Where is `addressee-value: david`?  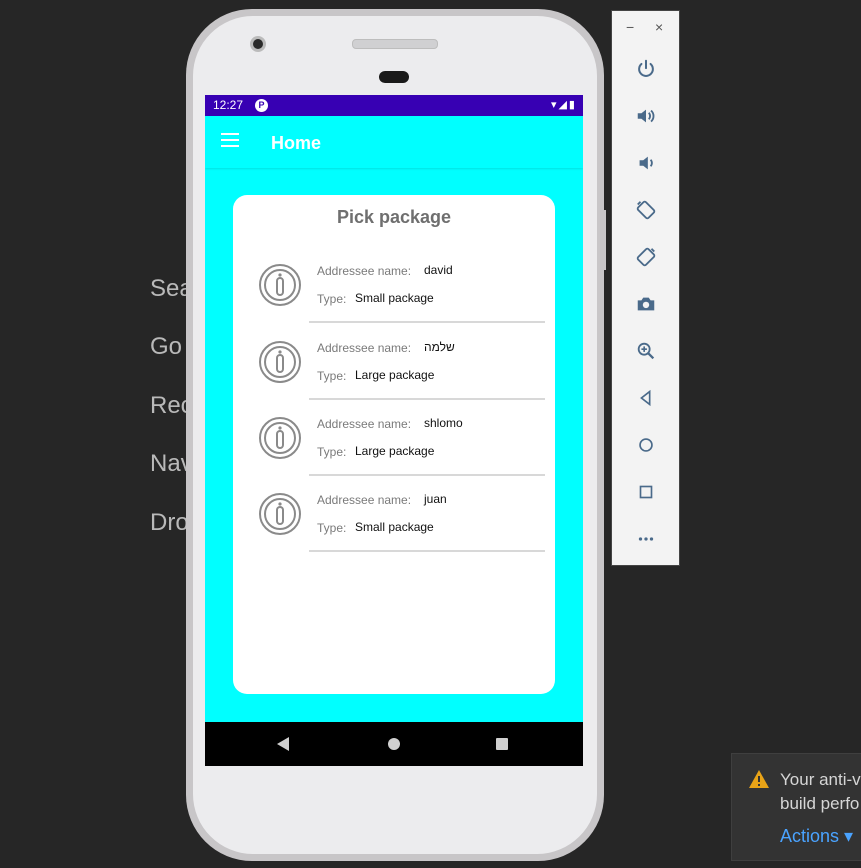 addressee-value: david is located at coordinates (438, 270).